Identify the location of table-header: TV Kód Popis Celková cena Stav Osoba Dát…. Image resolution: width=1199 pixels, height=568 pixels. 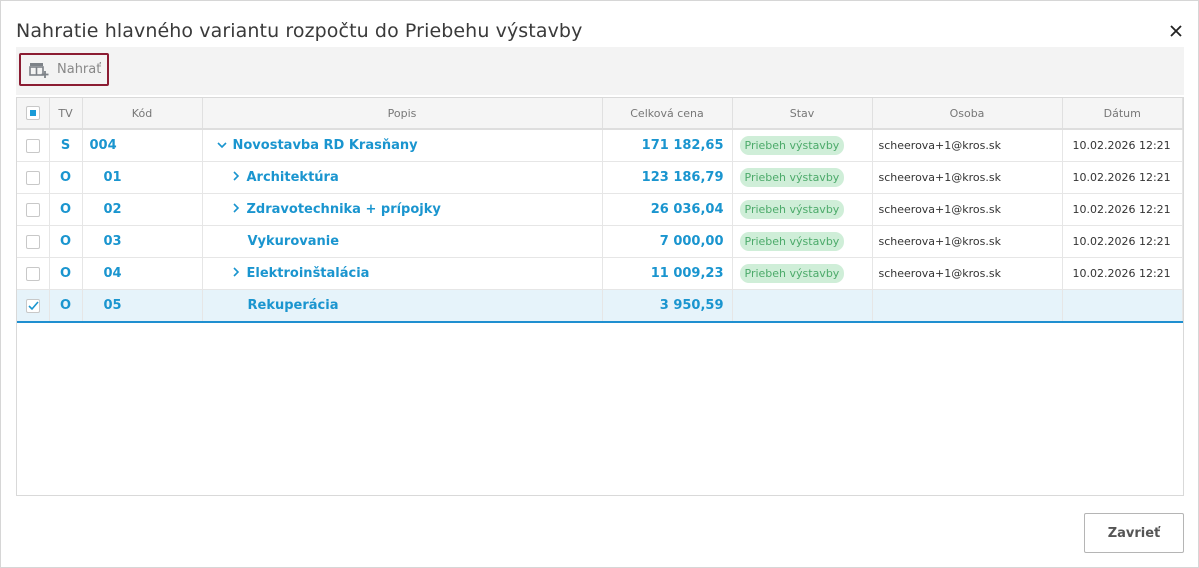
(600, 114).